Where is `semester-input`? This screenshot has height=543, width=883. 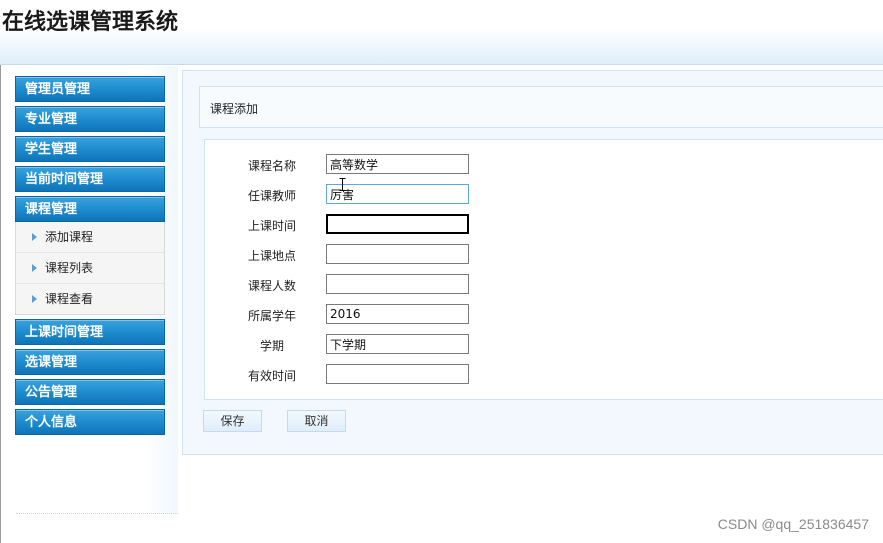
semester-input is located at coordinates (397, 344).